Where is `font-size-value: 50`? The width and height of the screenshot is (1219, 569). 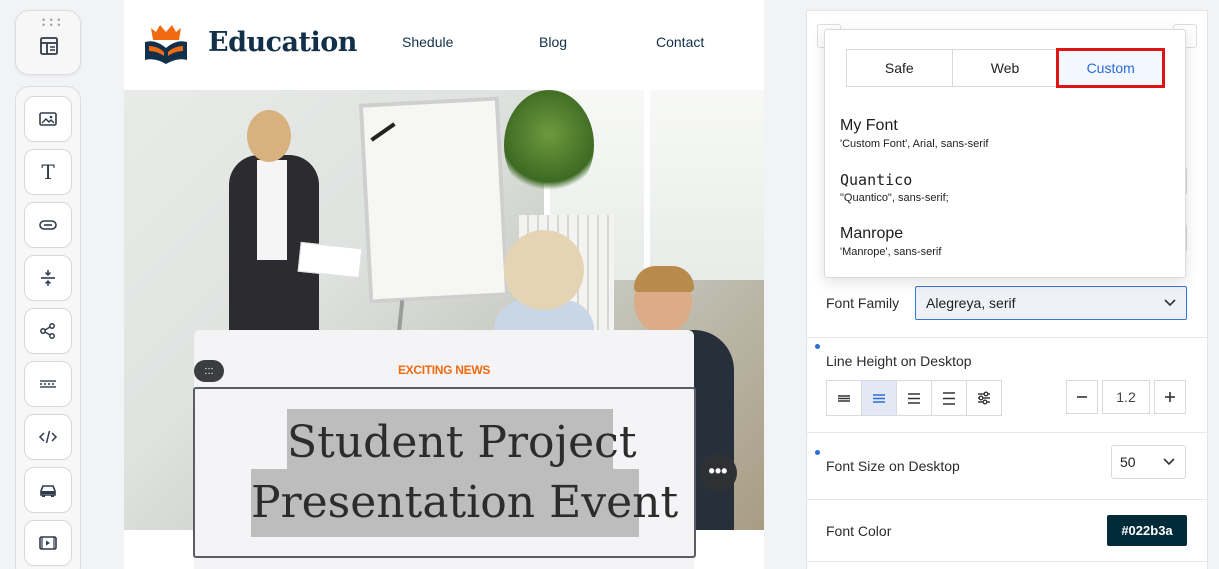
font-size-value: 50 is located at coordinates (1128, 462).